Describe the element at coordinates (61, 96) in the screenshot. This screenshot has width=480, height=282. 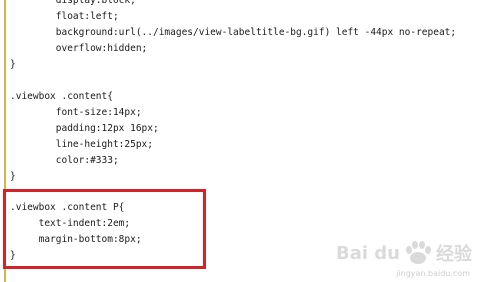
I see `code-line-content-selector: .viewbox .content{` at that location.